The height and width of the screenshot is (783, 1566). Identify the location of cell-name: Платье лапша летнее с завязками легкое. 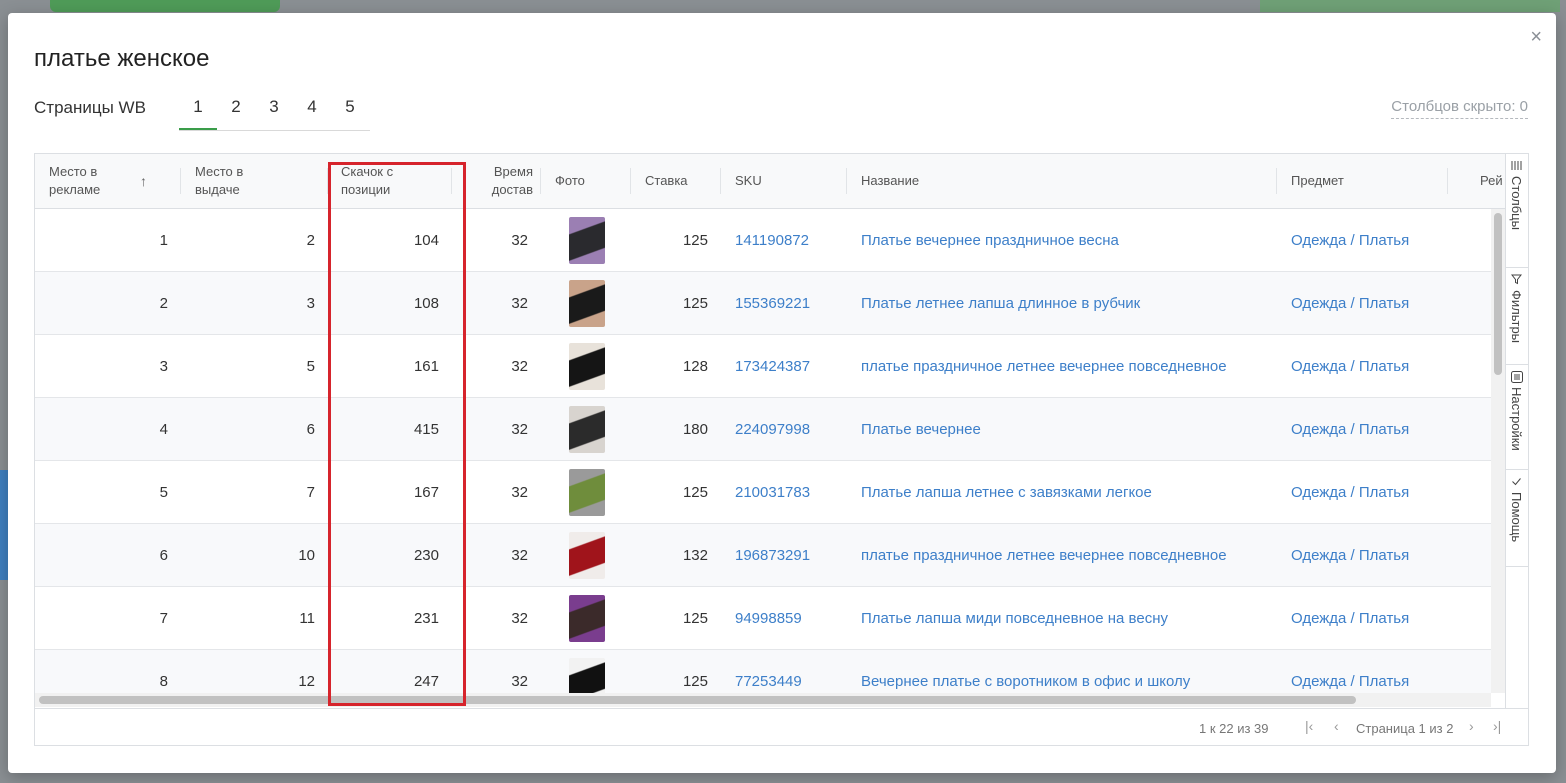
(1062, 492).